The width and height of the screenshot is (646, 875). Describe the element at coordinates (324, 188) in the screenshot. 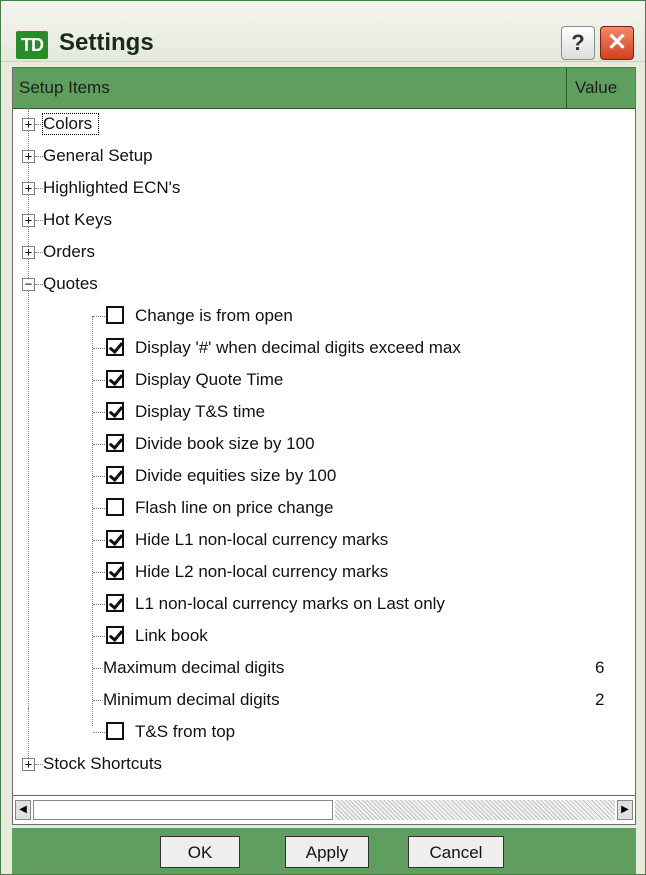

I see `tree-item-highlighted-ecns: + Highlighted ECN's` at that location.